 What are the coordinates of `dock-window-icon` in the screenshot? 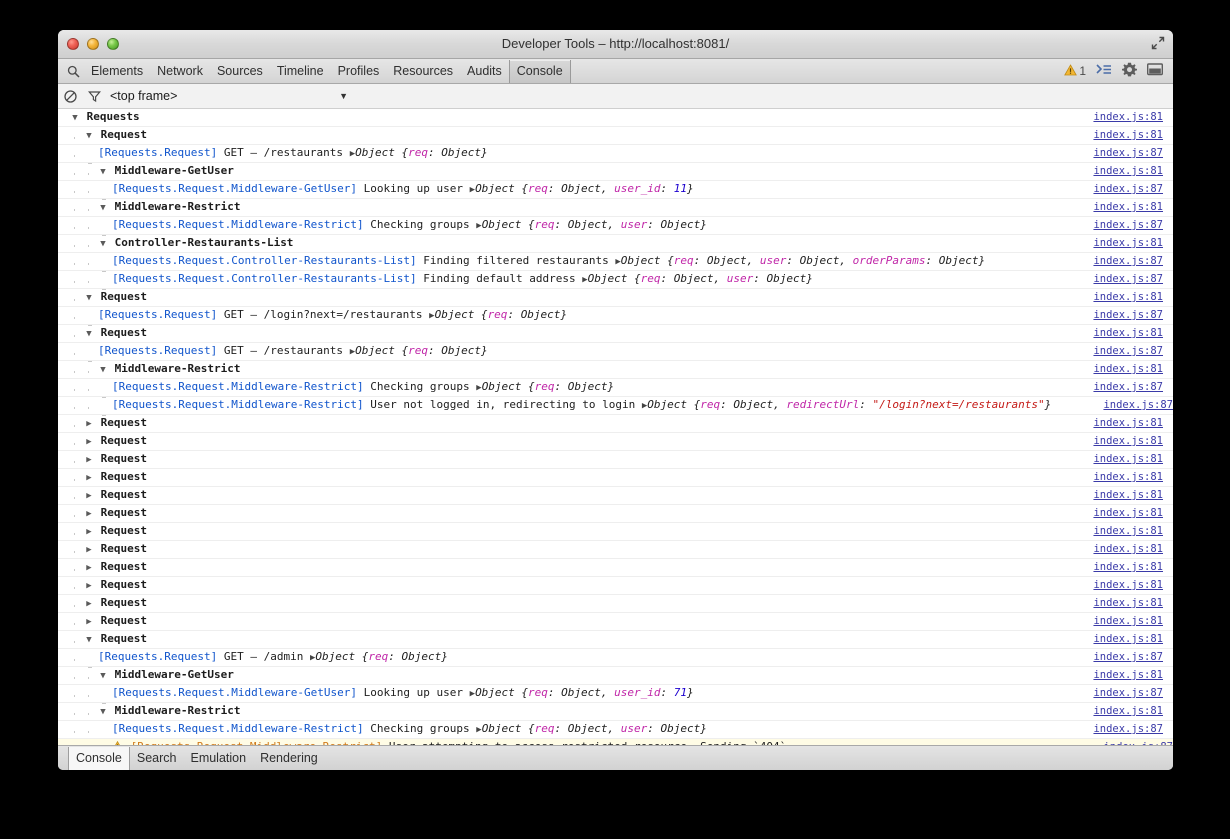 It's located at (1155, 71).